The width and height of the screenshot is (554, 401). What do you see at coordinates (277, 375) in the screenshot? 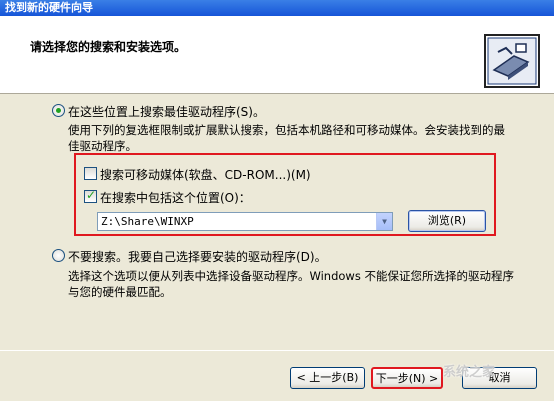
I see `wizard-footer: < 上一步(B) 下一步(N) > 取消 系统之家` at bounding box center [277, 375].